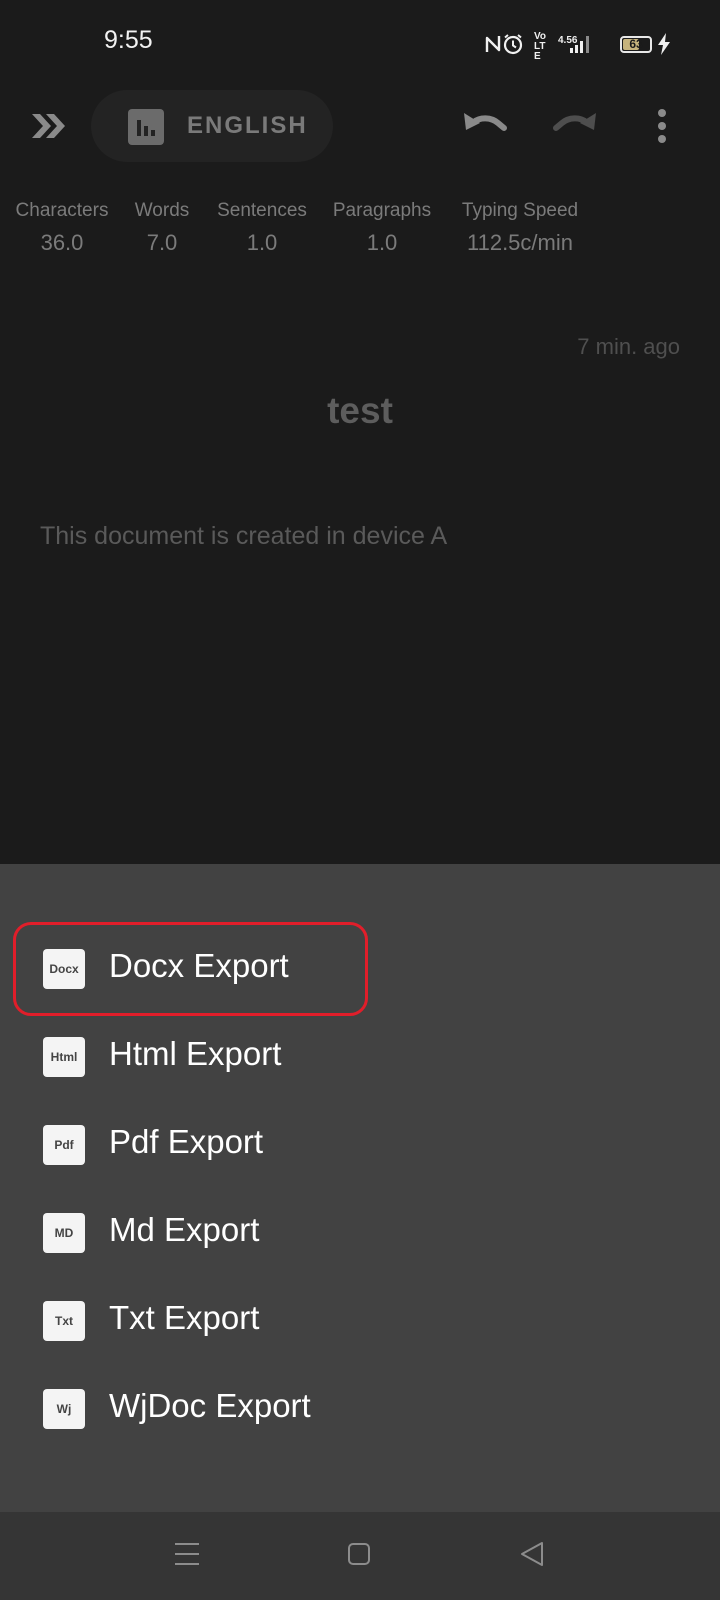  What do you see at coordinates (382, 228) in the screenshot?
I see `stat-paragraphs: Paragraphs 1.0` at bounding box center [382, 228].